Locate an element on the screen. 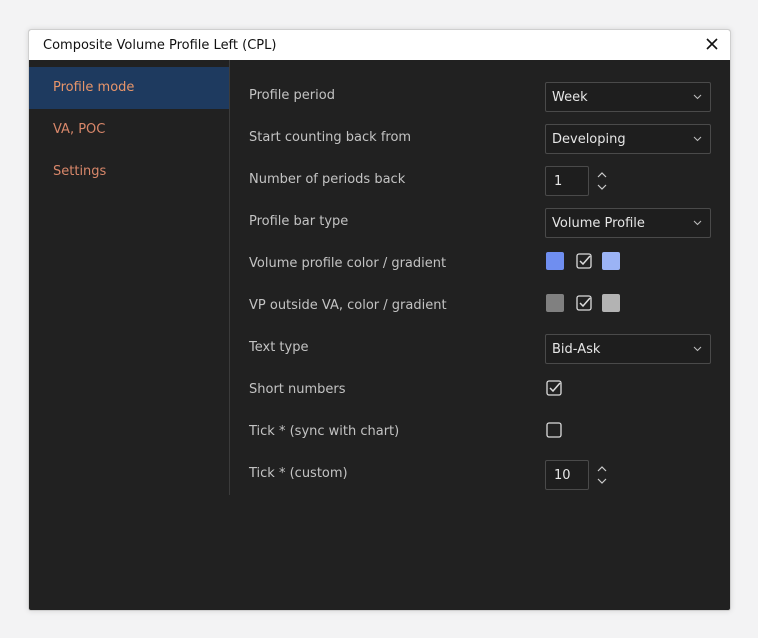 This screenshot has height=638, width=758. text-type-select: Bid-Ask is located at coordinates (628, 349).